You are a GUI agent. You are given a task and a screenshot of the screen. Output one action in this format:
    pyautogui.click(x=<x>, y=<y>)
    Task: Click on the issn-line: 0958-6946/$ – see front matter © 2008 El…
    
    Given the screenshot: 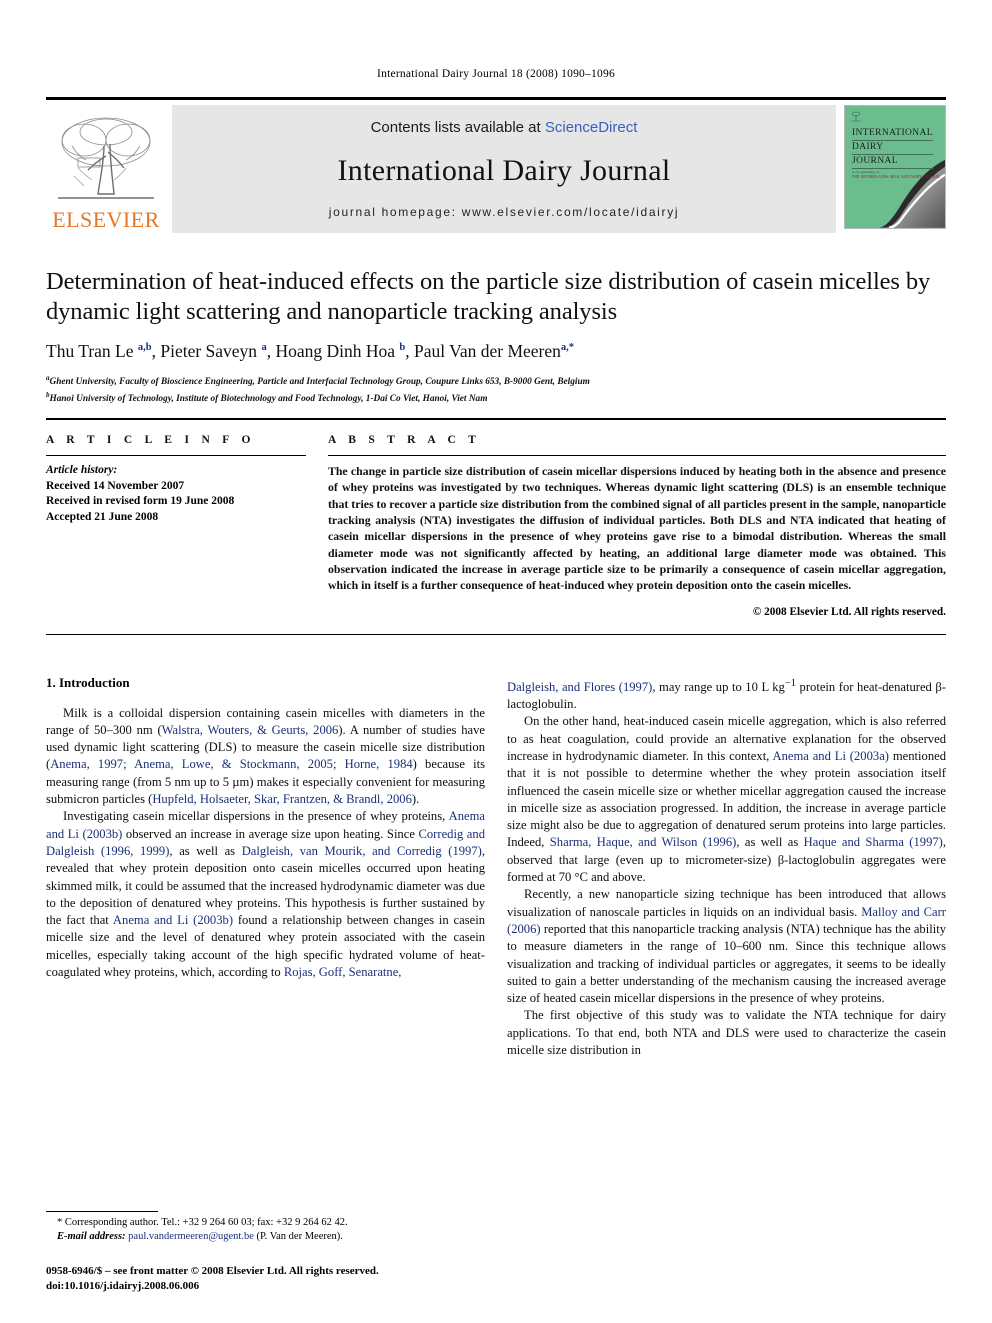 What is the action you would take?
    pyautogui.click(x=212, y=1271)
    